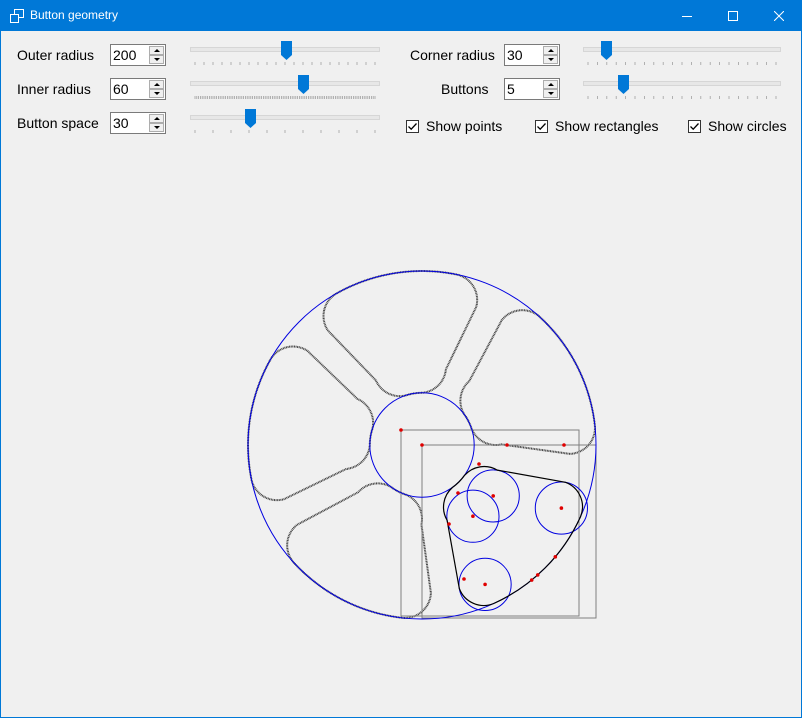  I want to click on bounding-rectangle, so click(490, 523).